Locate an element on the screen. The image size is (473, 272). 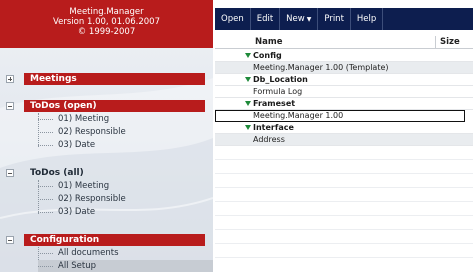
expand-plus-icon is located at coordinates (10, 79).